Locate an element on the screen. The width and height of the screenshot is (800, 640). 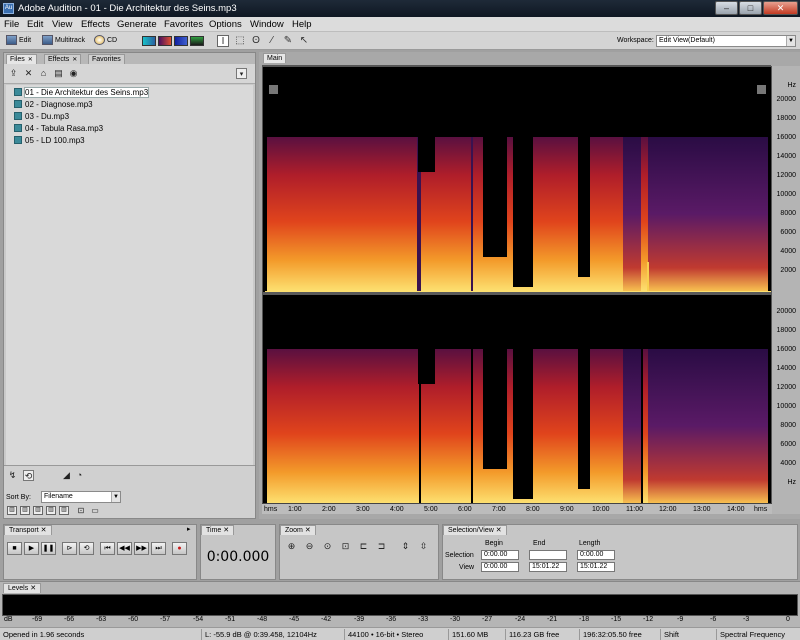
go-to-end-button: ⏭ is located at coordinates (158, 548).